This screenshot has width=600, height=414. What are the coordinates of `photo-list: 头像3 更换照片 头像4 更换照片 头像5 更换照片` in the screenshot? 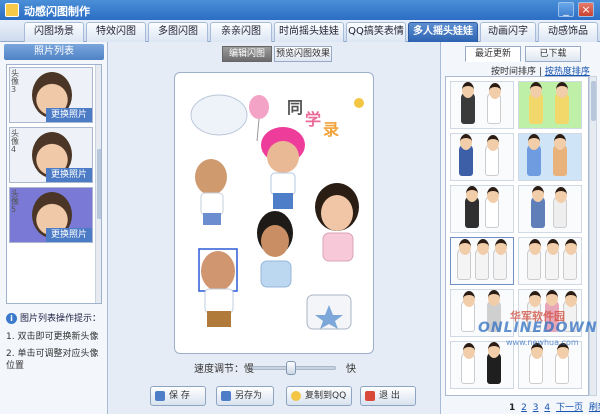 It's located at (54, 184).